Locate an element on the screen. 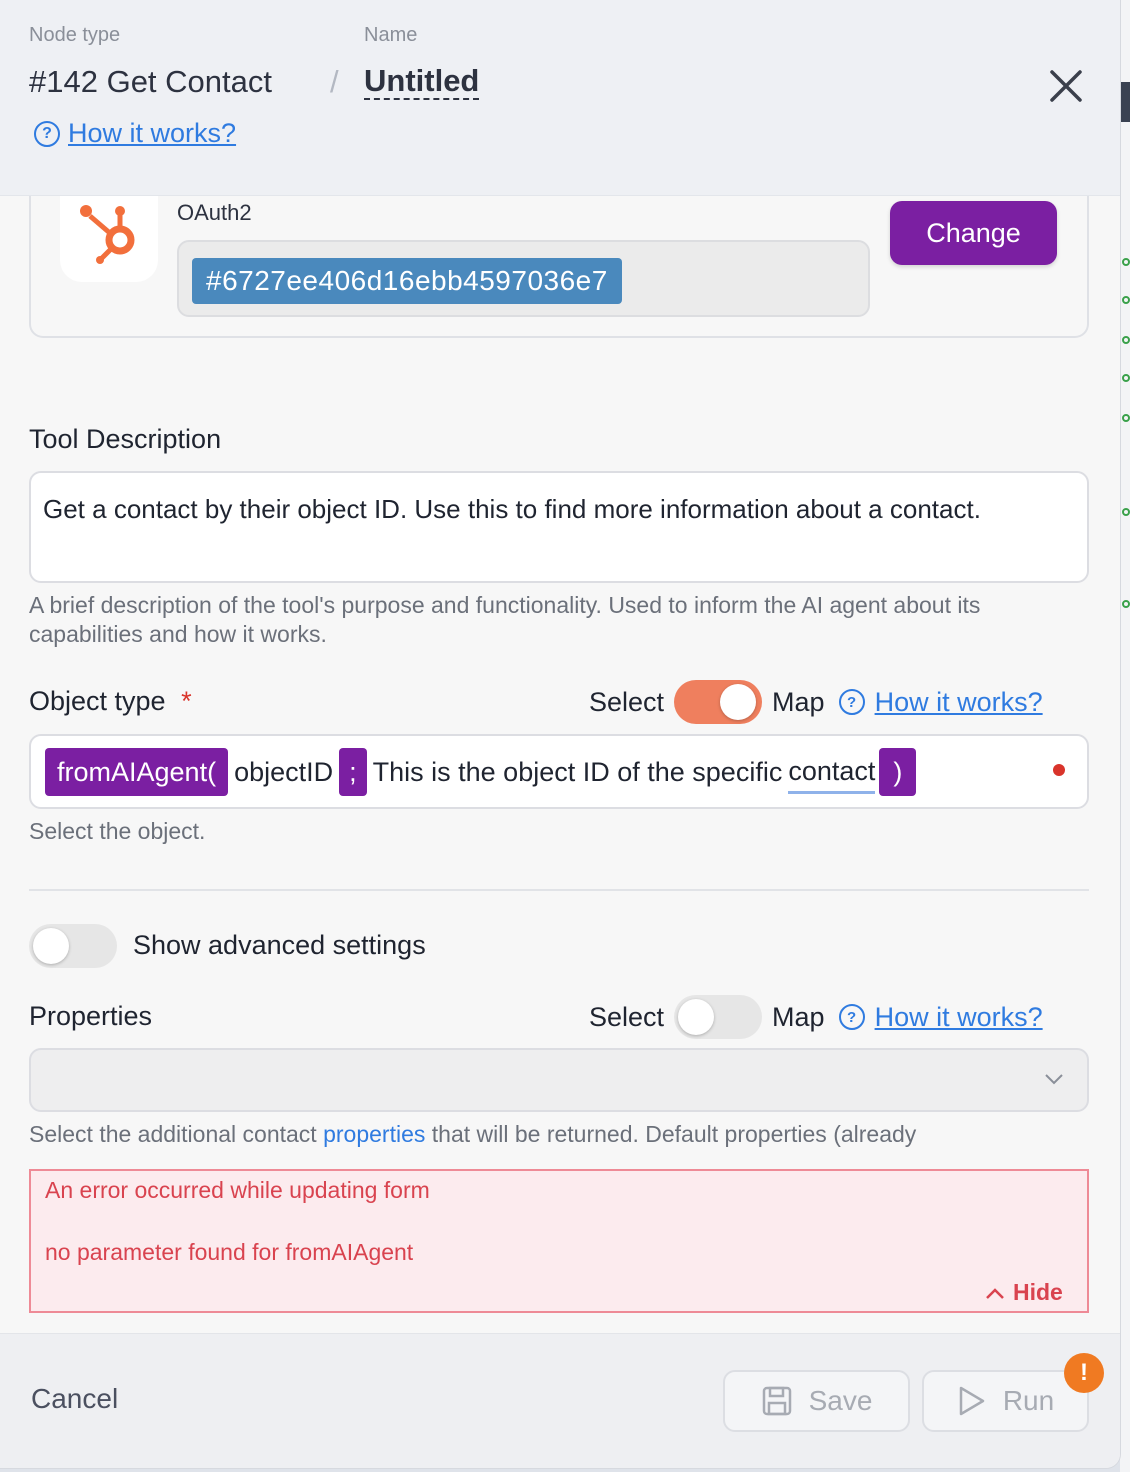 This screenshot has width=1130, height=1472. how-it-works-link-header: ? How it works? is located at coordinates (135, 133).